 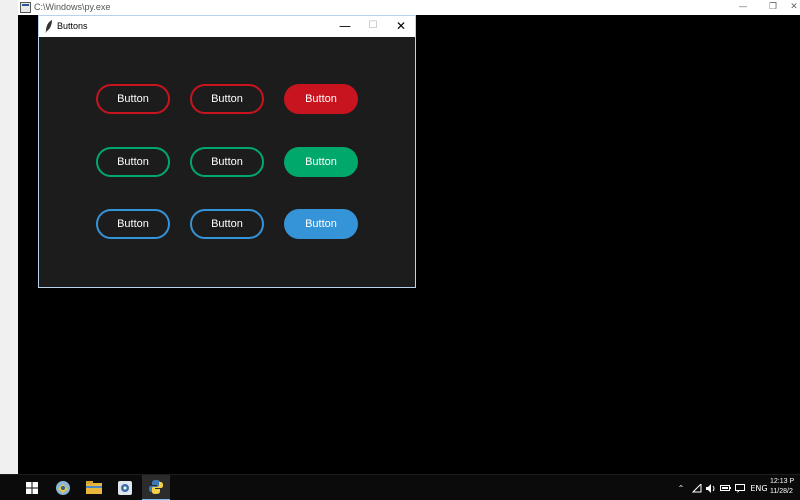 What do you see at coordinates (773, 7) in the screenshot?
I see `console-restore-button: ❐` at bounding box center [773, 7].